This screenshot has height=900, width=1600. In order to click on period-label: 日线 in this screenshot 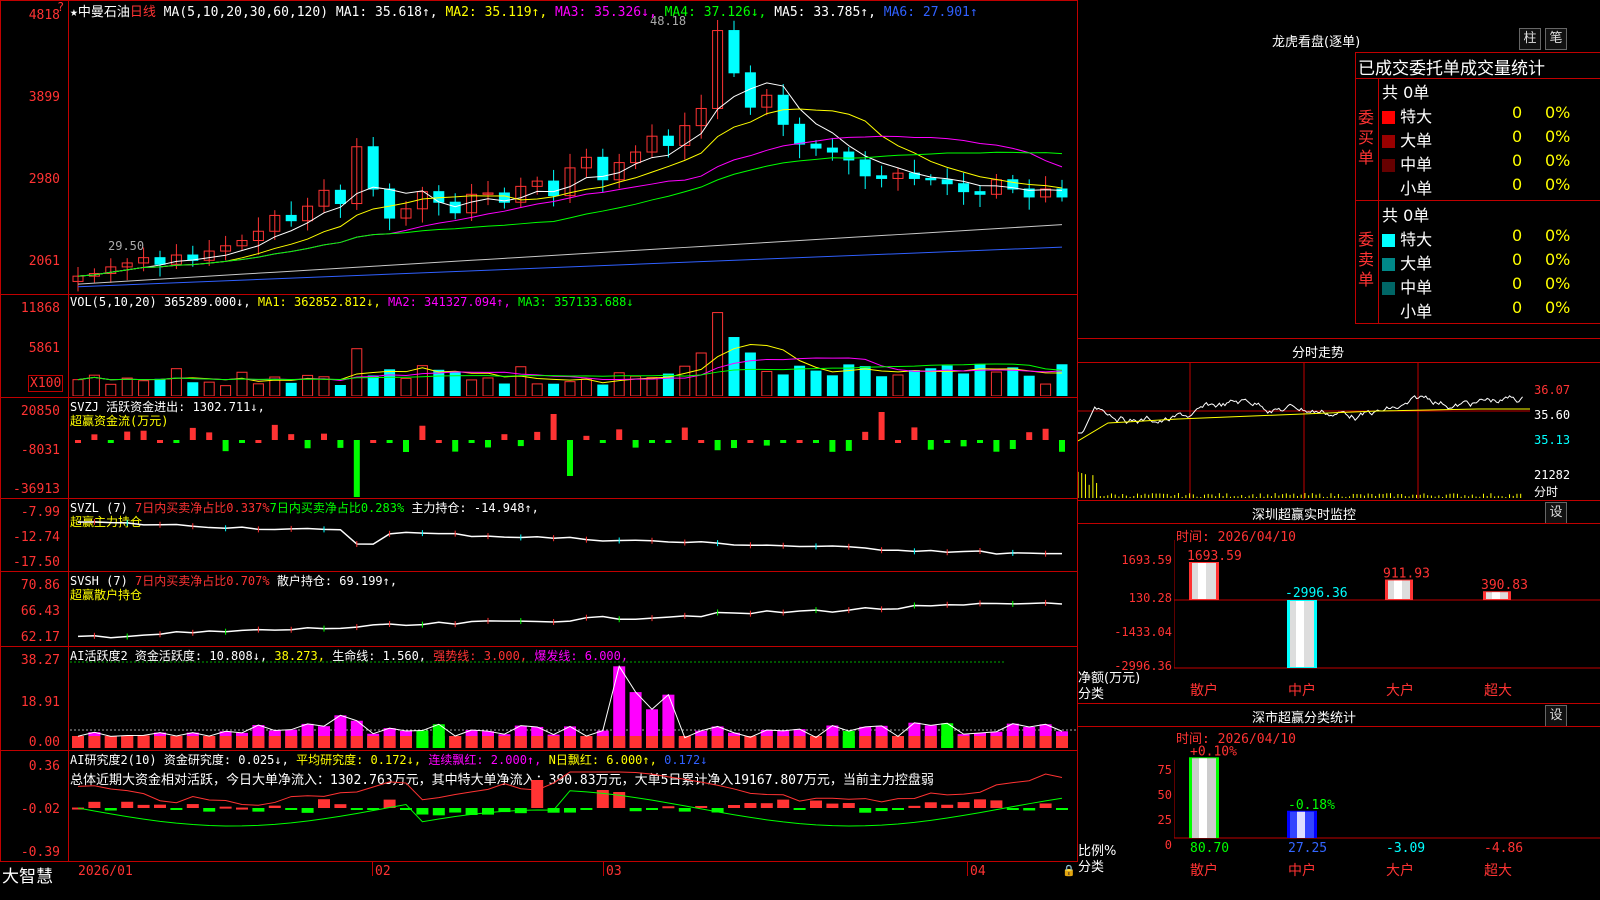, I will do `click(143, 12)`.